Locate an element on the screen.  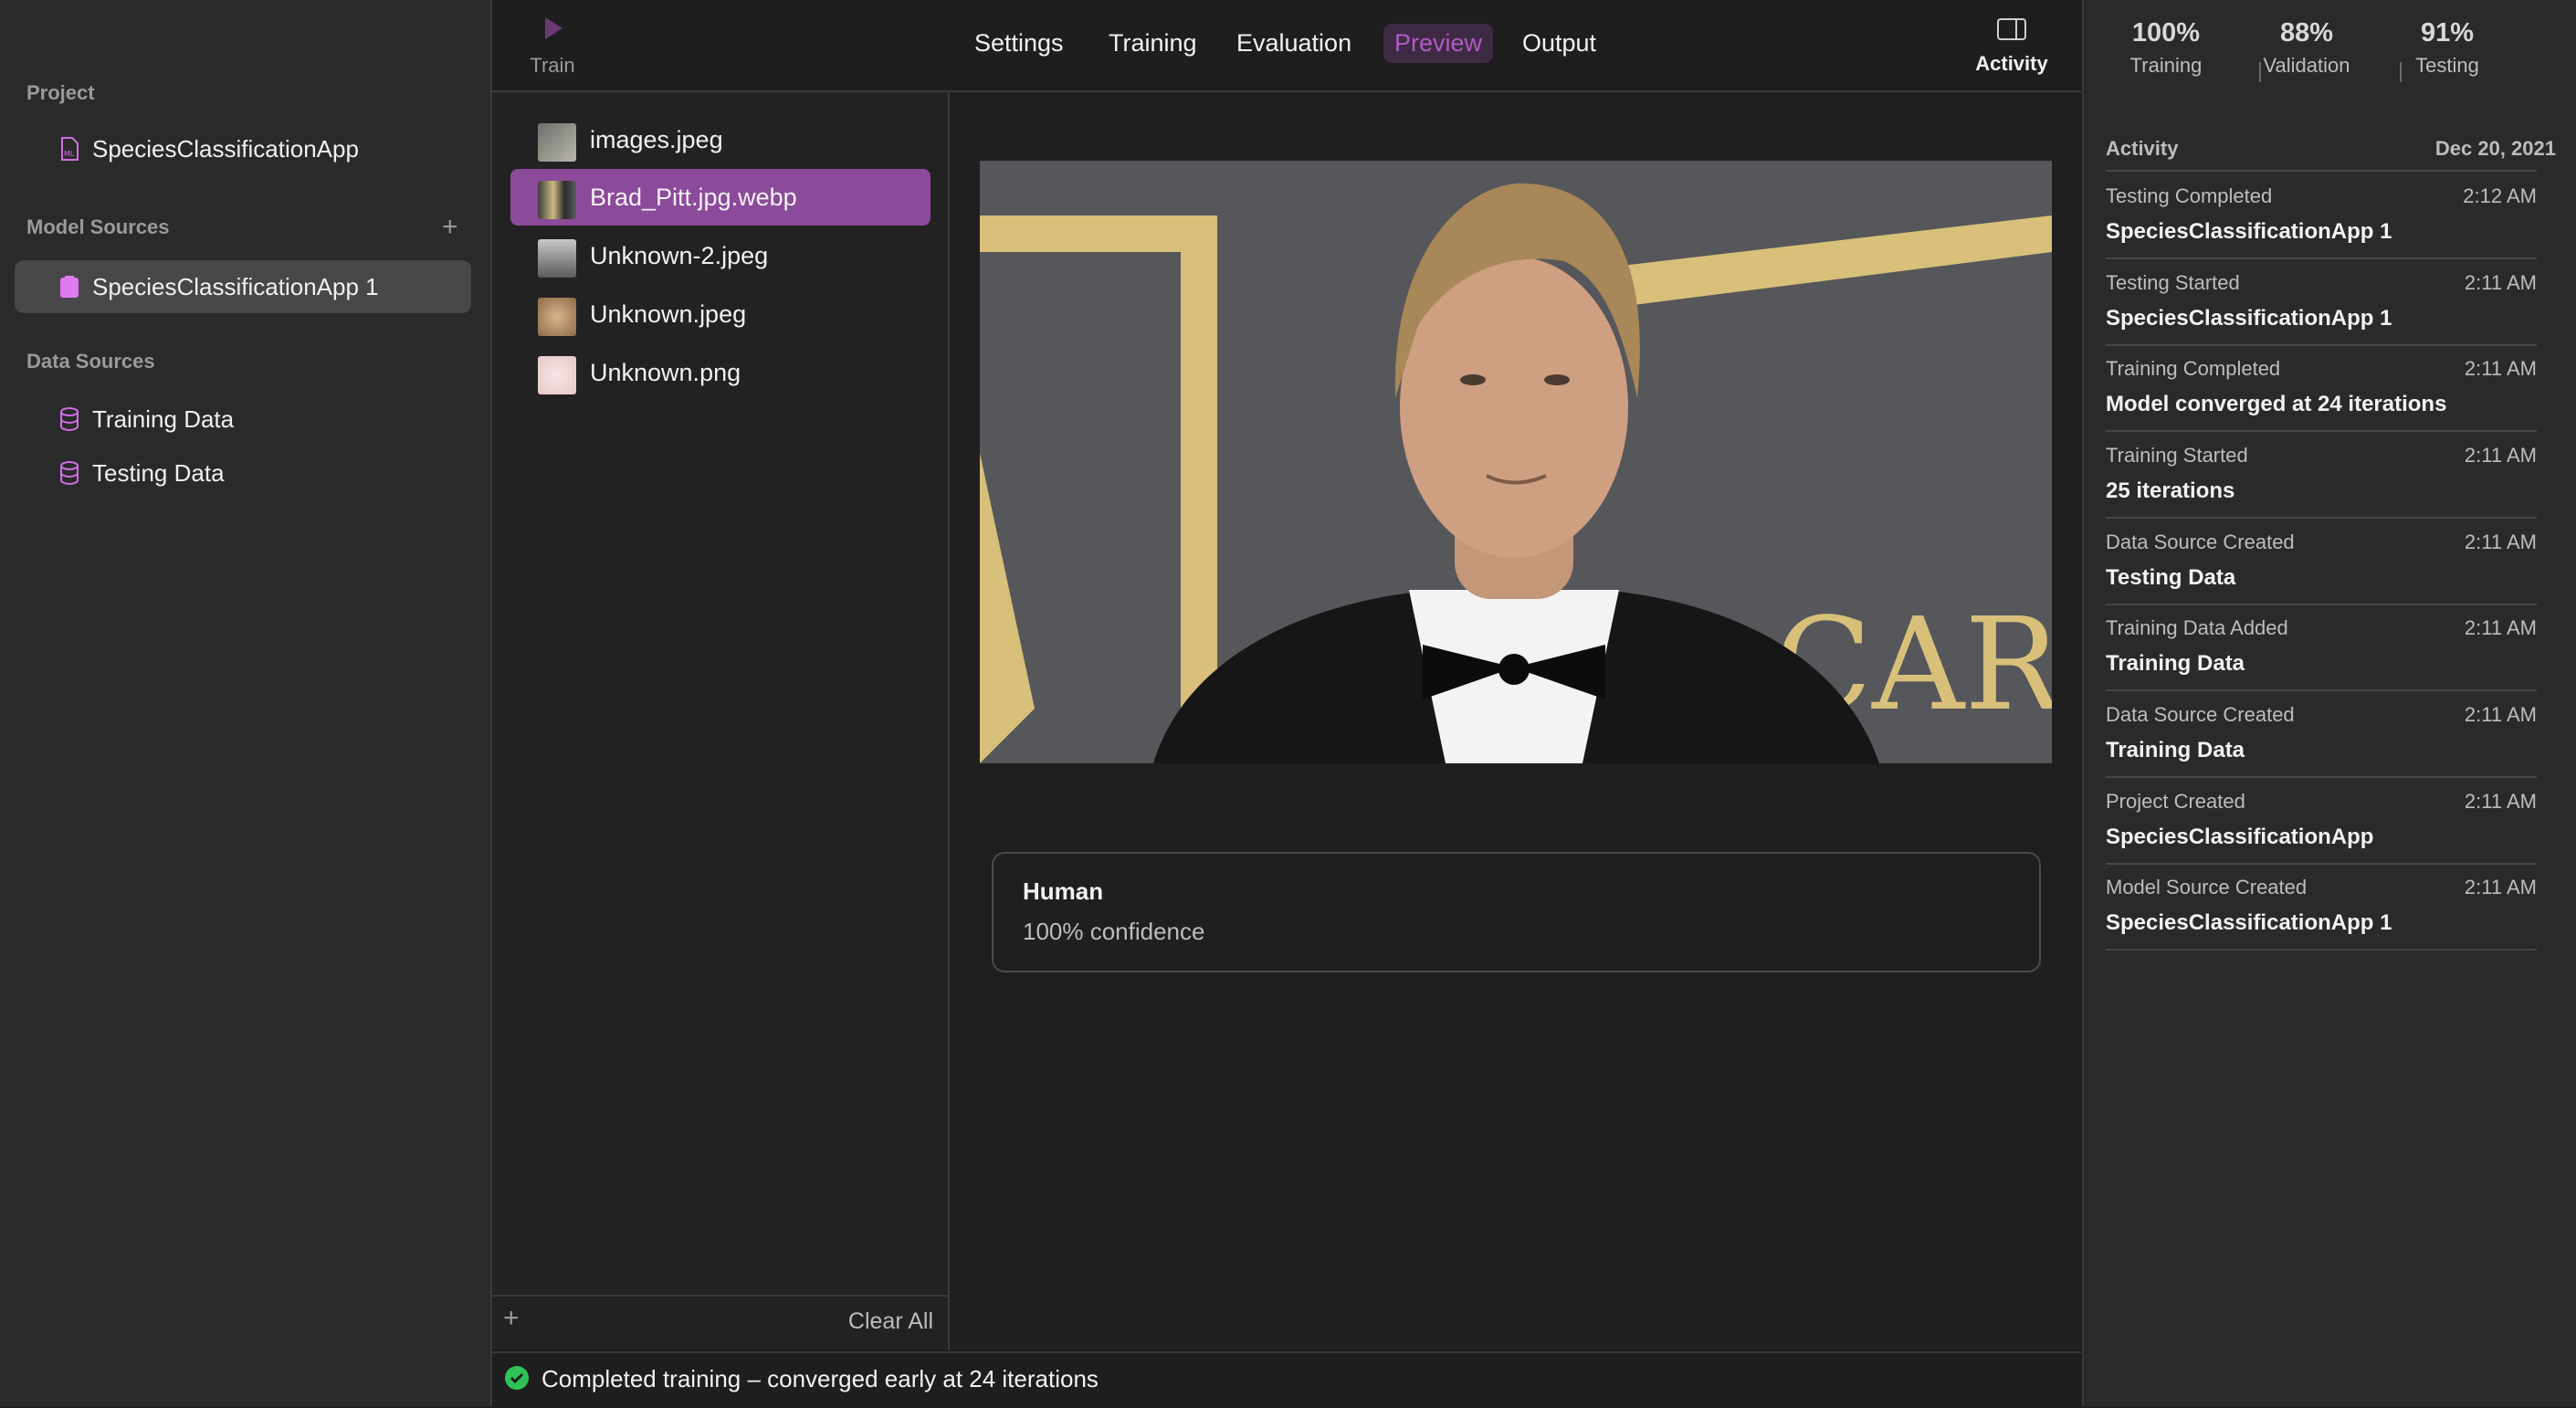
file-name: Unknown-2.jpeg is located at coordinates (679, 255).